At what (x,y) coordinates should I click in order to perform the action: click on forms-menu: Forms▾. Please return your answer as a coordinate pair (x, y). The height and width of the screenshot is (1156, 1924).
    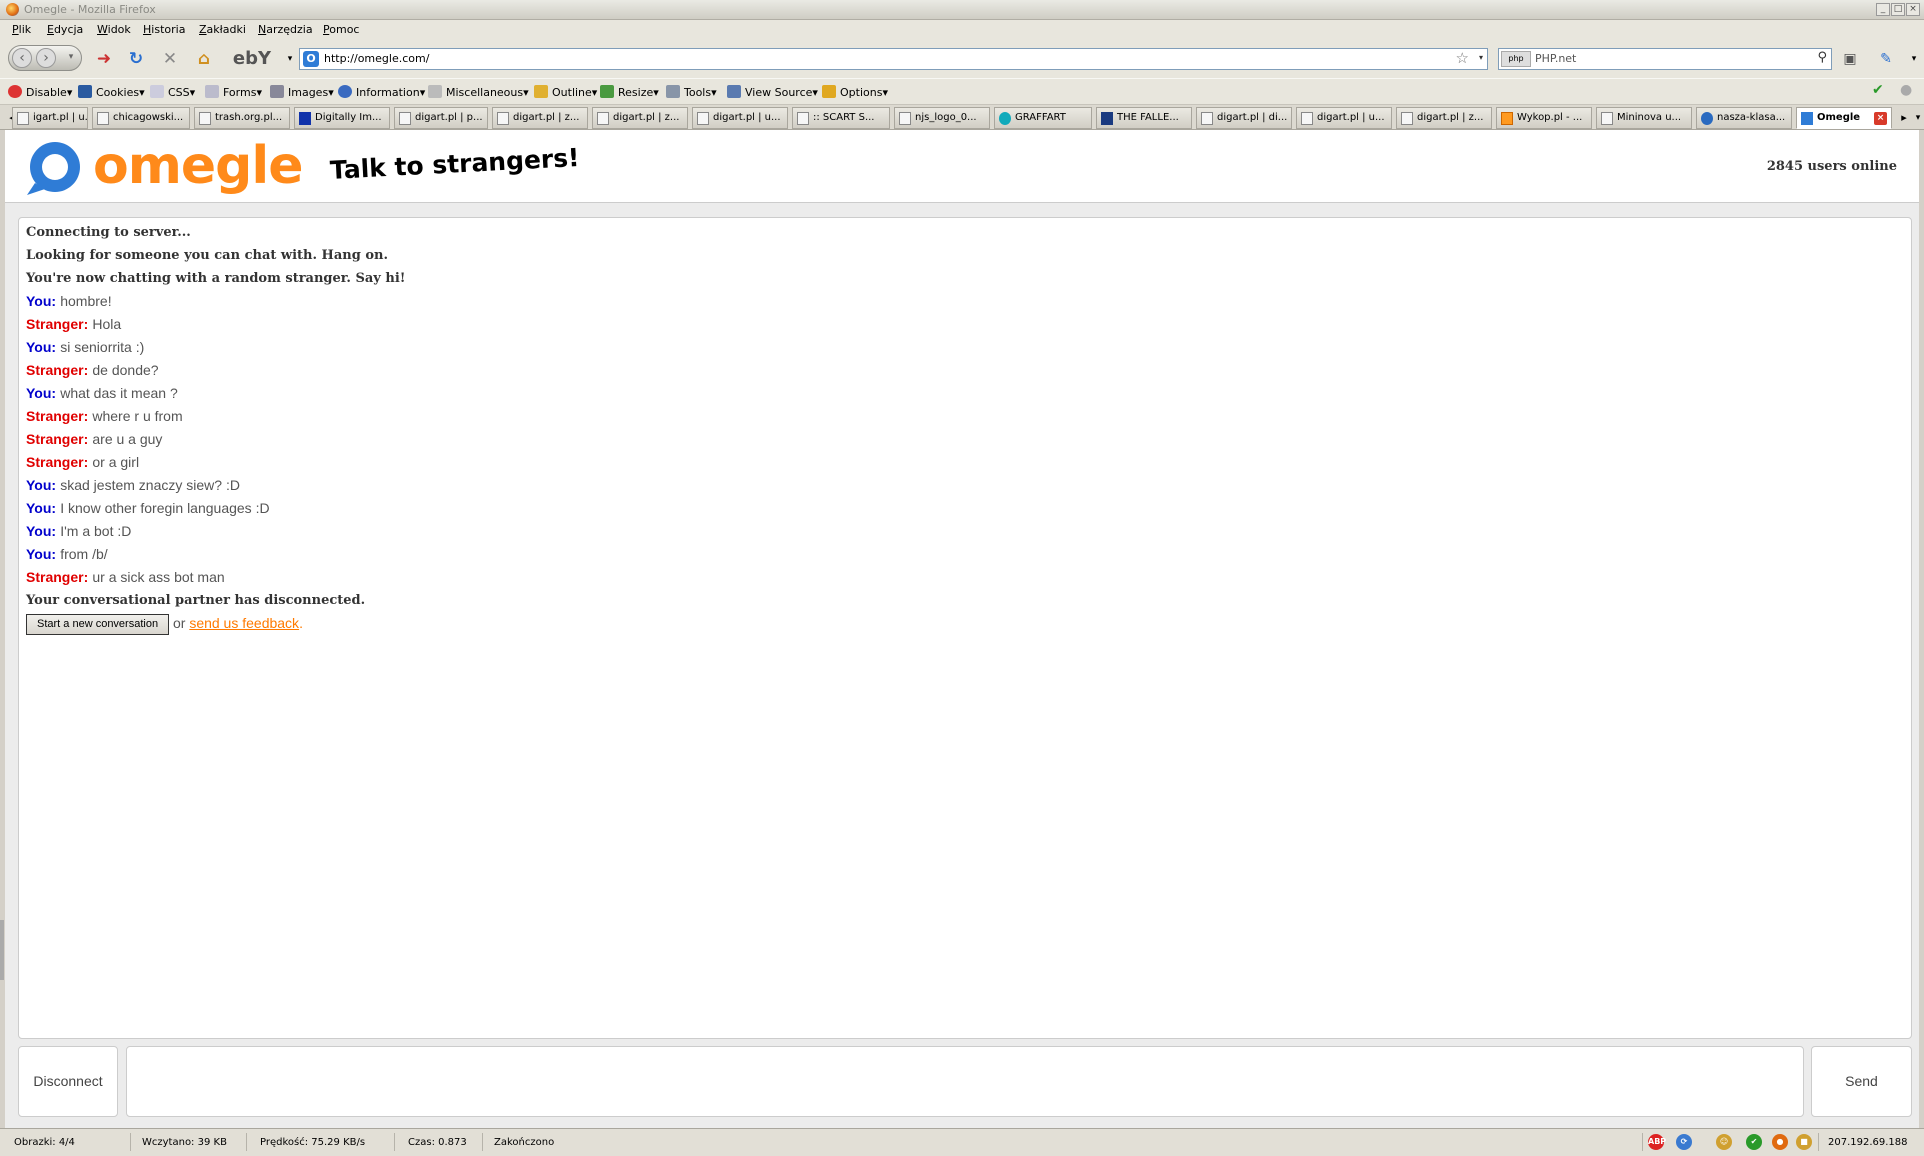
    Looking at the image, I should click on (233, 92).